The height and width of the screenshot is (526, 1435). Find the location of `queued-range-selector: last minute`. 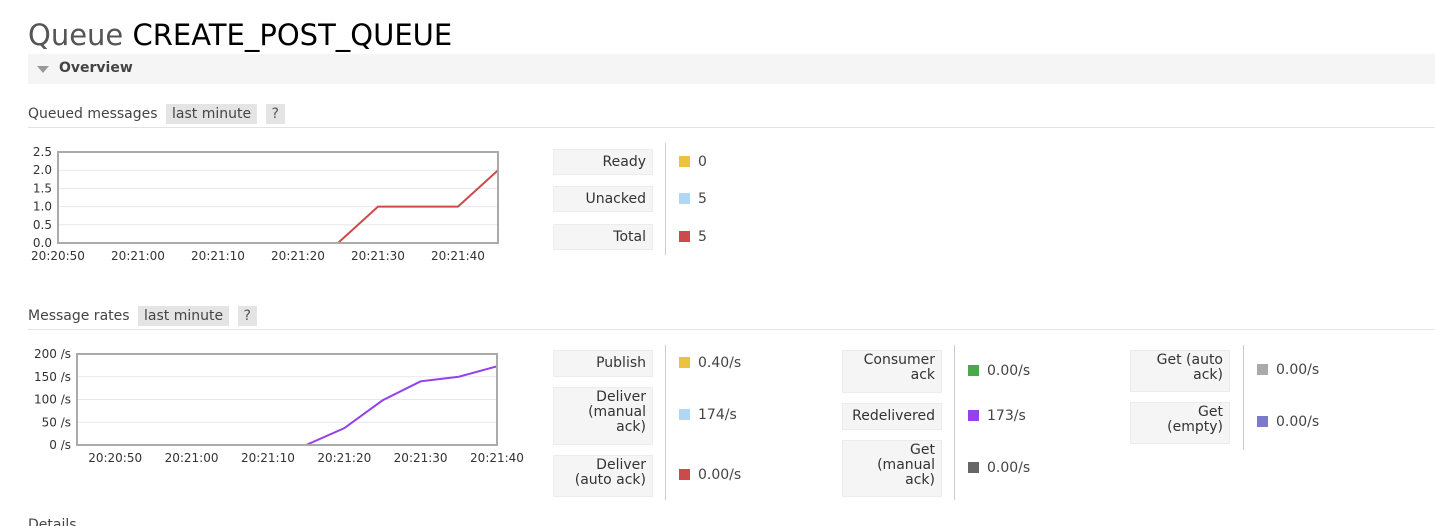

queued-range-selector: last minute is located at coordinates (212, 114).